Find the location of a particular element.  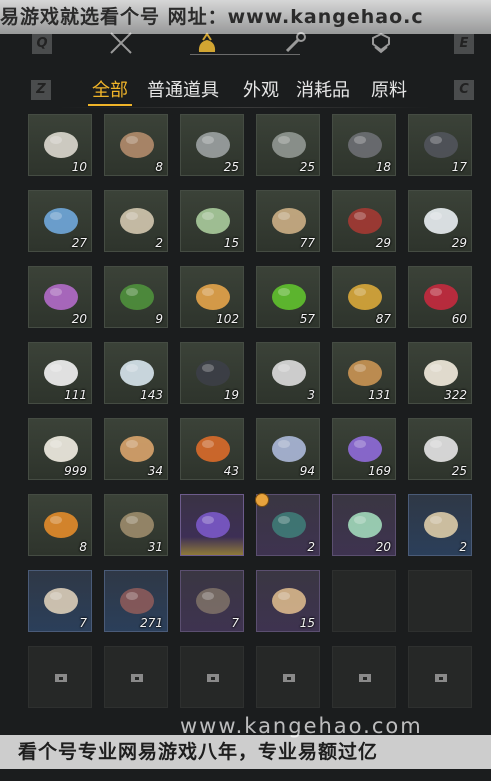

item-slot-rice-sacks: 77 is located at coordinates (288, 221).